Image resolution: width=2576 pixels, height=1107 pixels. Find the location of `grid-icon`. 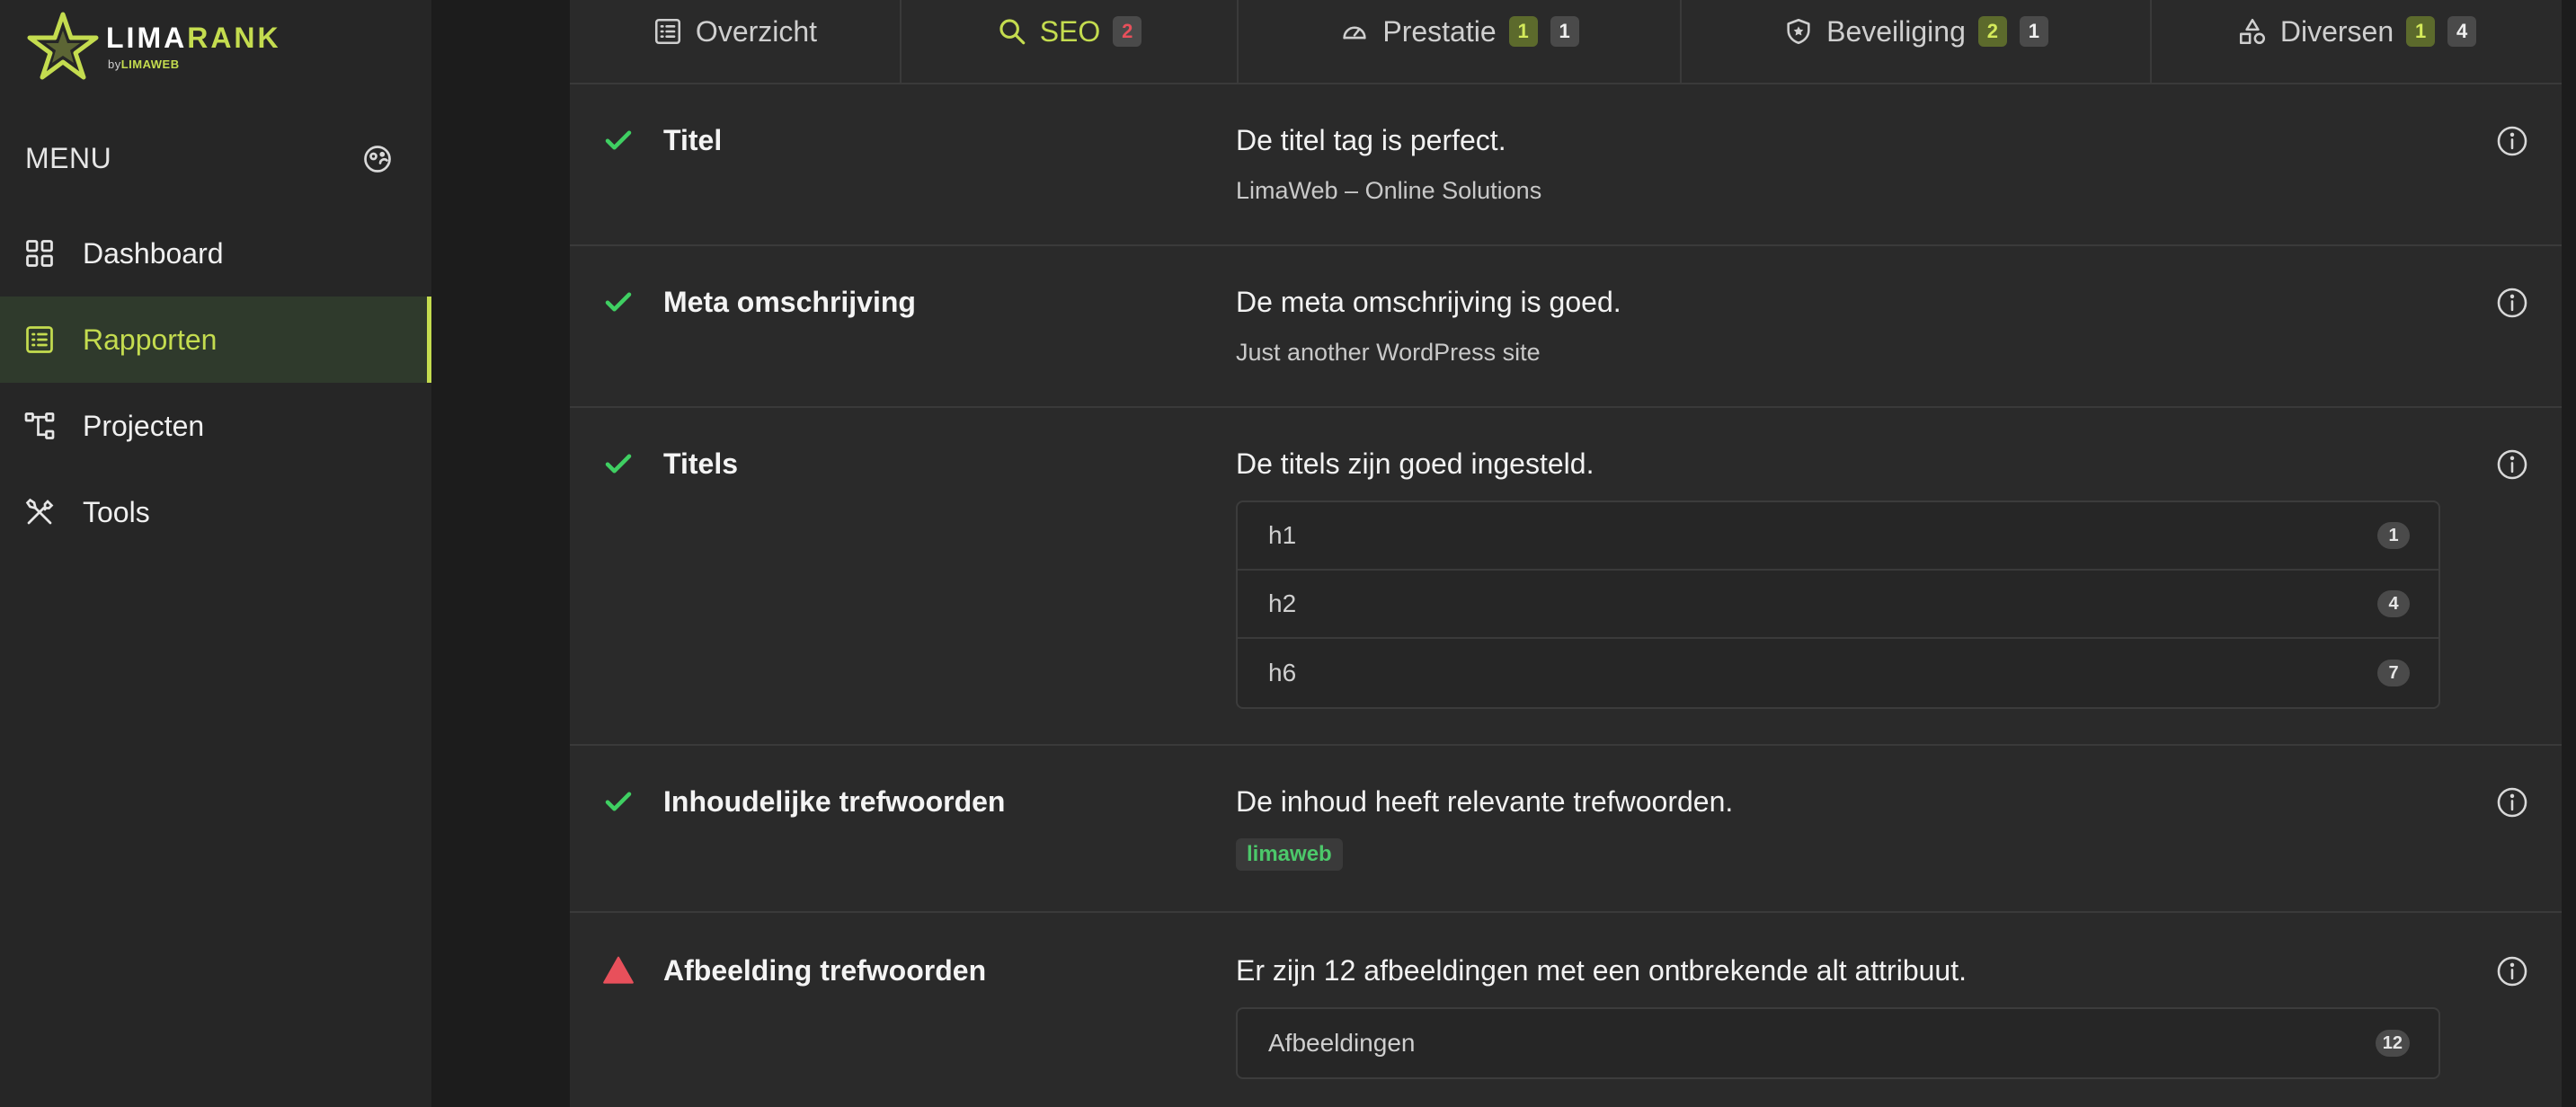

grid-icon is located at coordinates (39, 253).